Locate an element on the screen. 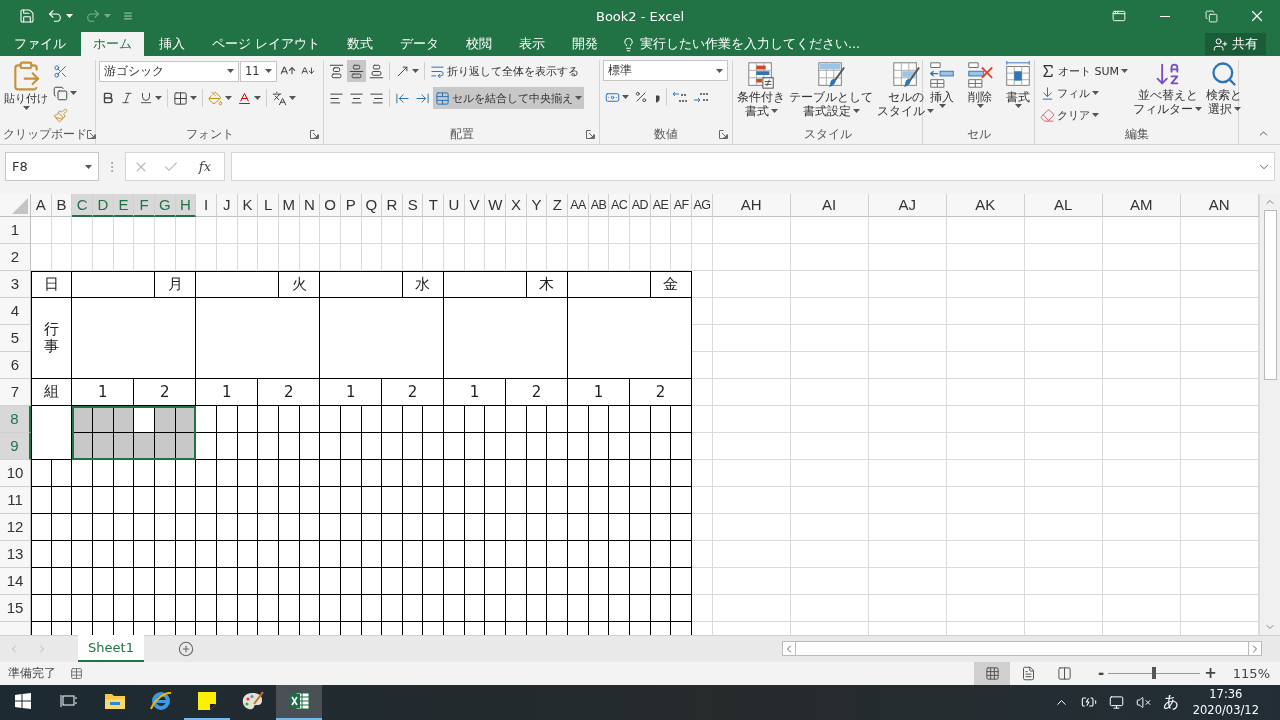 This screenshot has width=1280, height=720. row-header: 5 is located at coordinates (15, 338).